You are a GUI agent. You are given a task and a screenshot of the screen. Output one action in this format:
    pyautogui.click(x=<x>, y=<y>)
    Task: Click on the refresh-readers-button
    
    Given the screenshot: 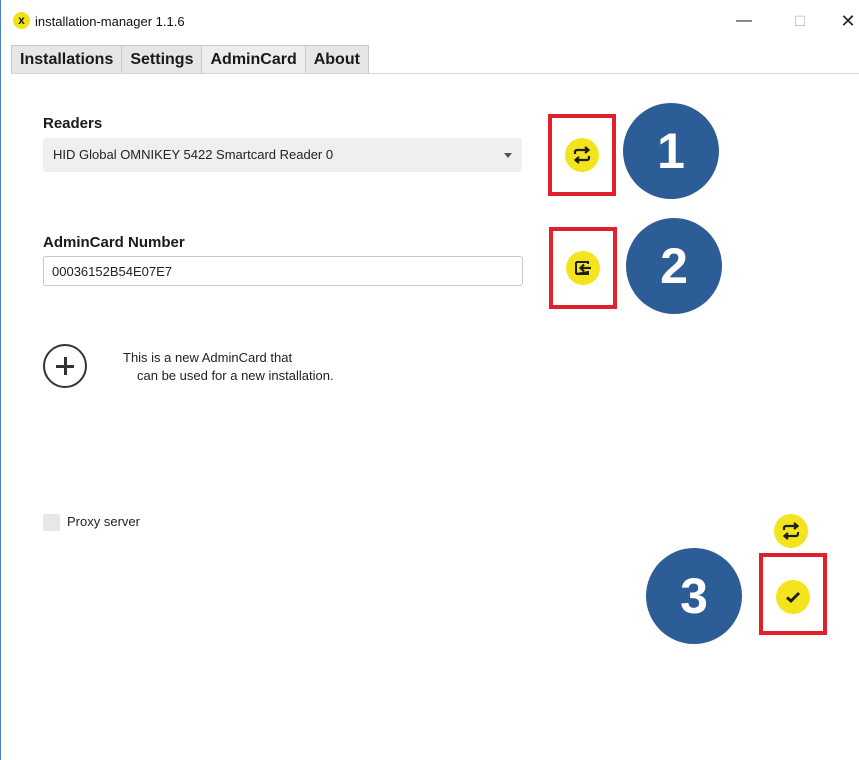 What is the action you would take?
    pyautogui.click(x=582, y=155)
    